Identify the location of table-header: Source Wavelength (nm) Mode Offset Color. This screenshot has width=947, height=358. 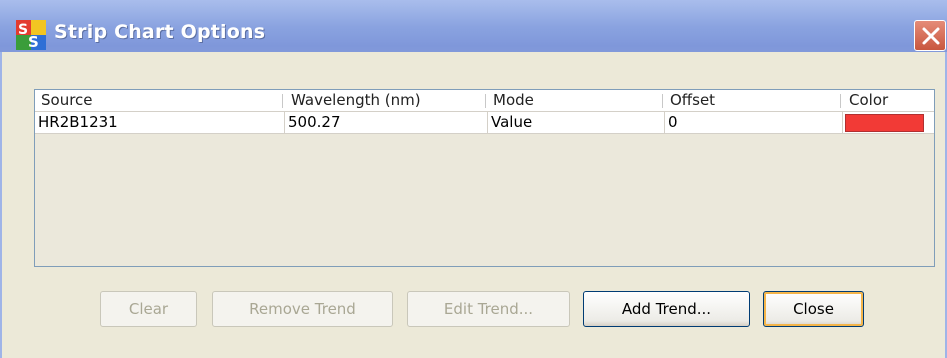
(484, 101).